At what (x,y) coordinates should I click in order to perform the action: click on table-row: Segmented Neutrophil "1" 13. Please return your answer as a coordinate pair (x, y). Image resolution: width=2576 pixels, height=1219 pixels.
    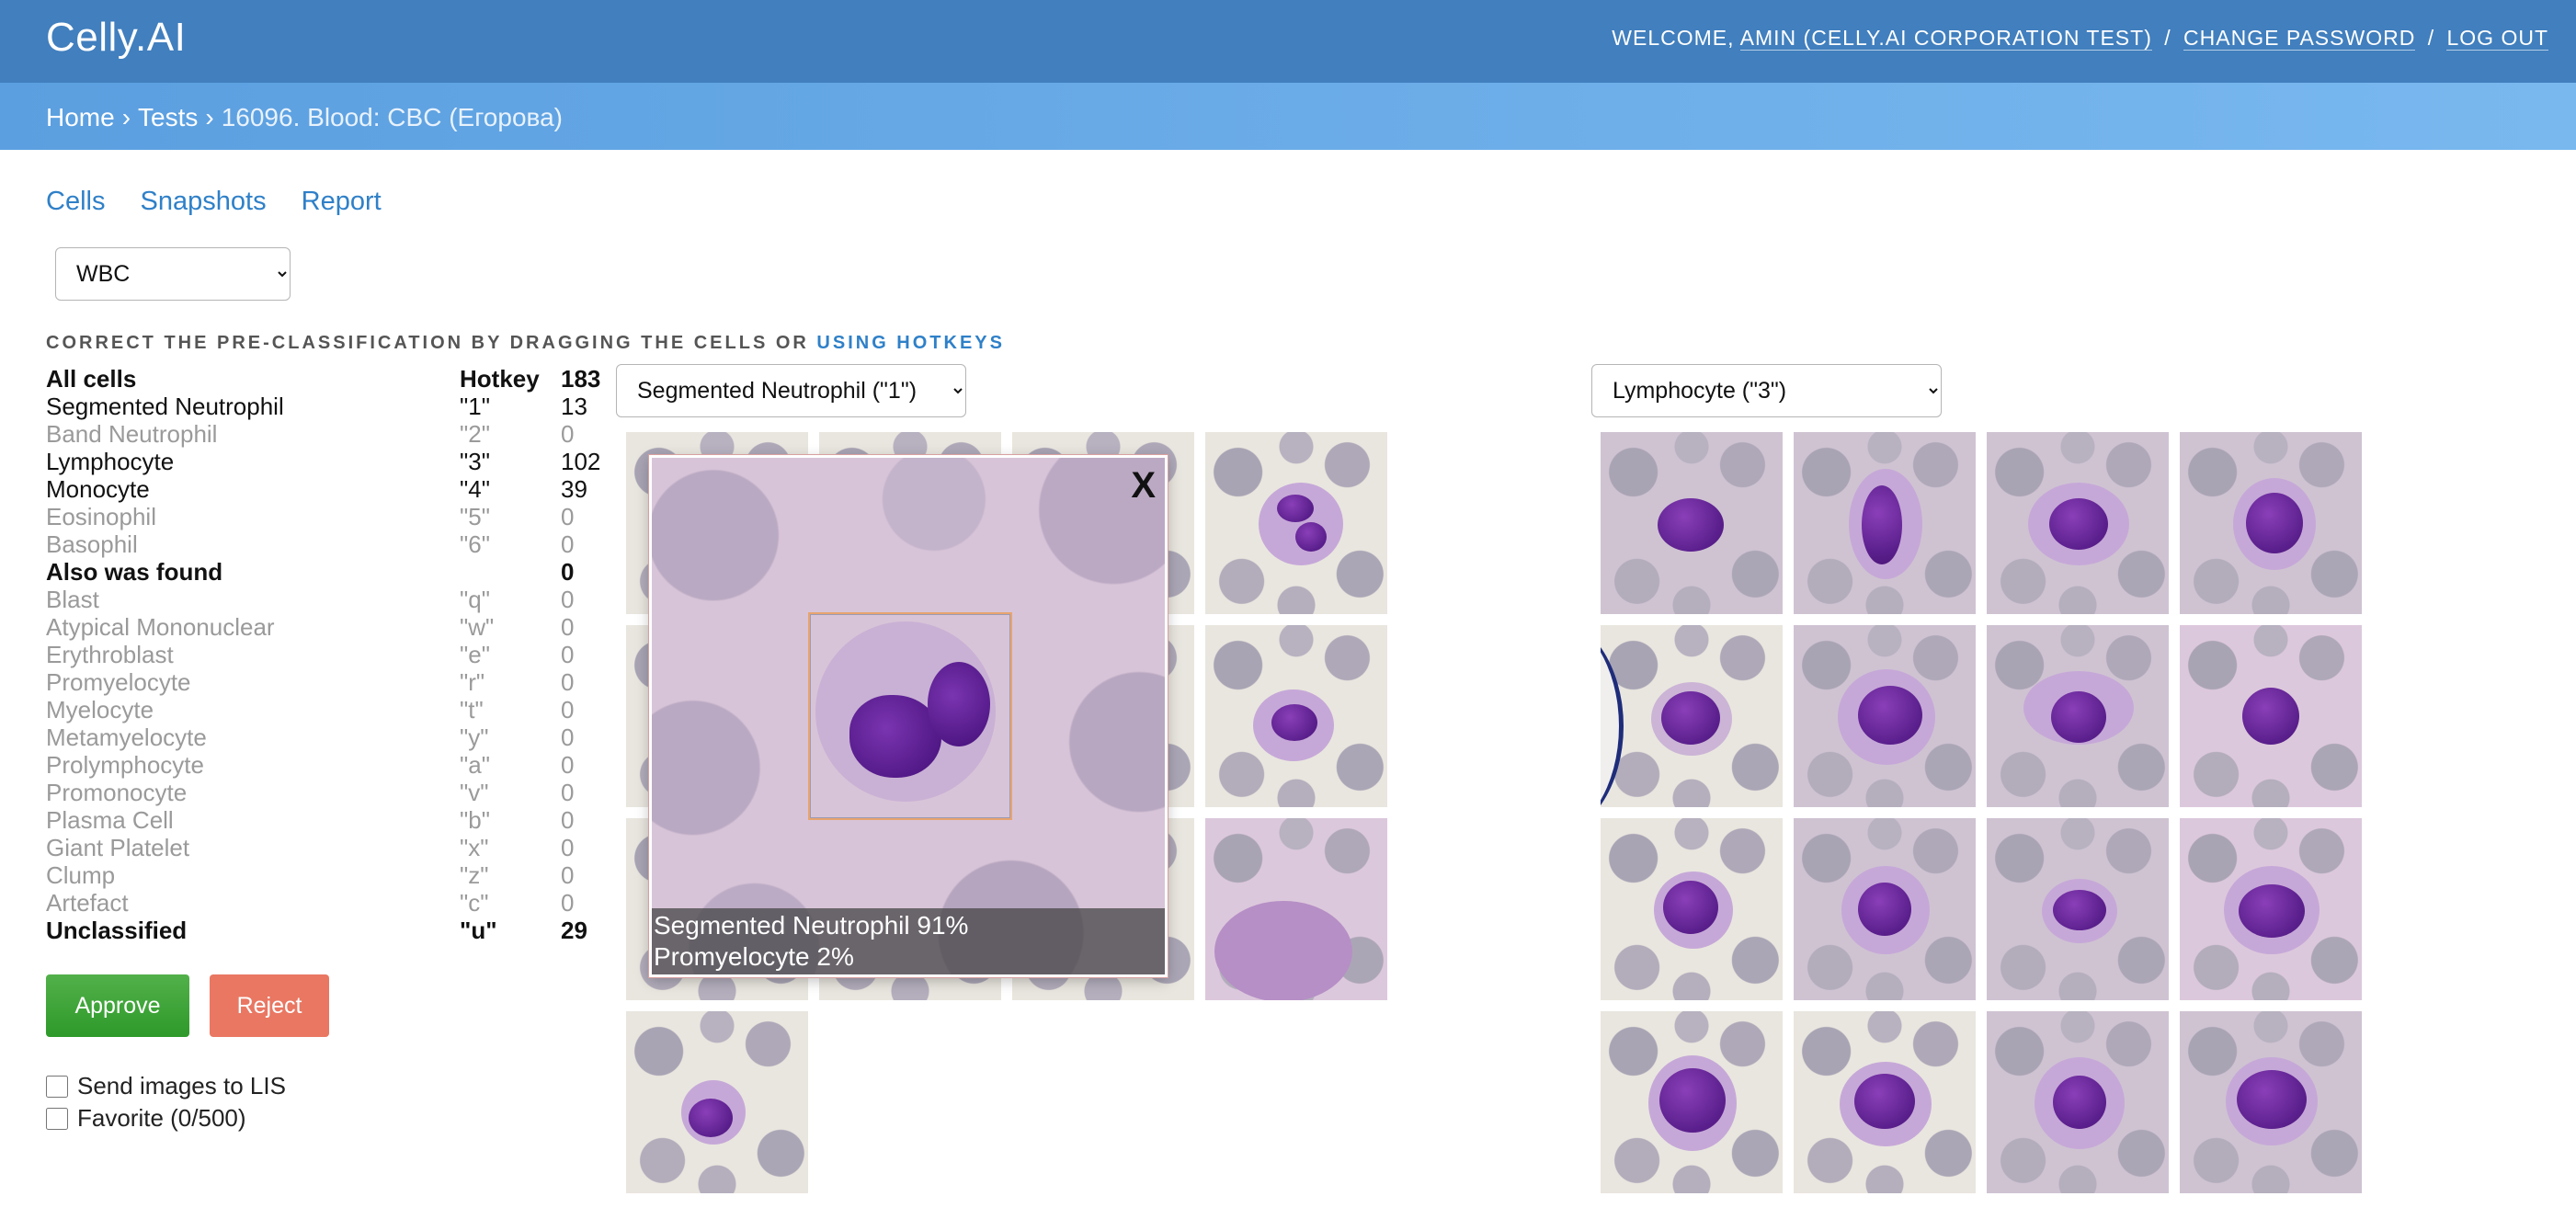
    Looking at the image, I should click on (331, 406).